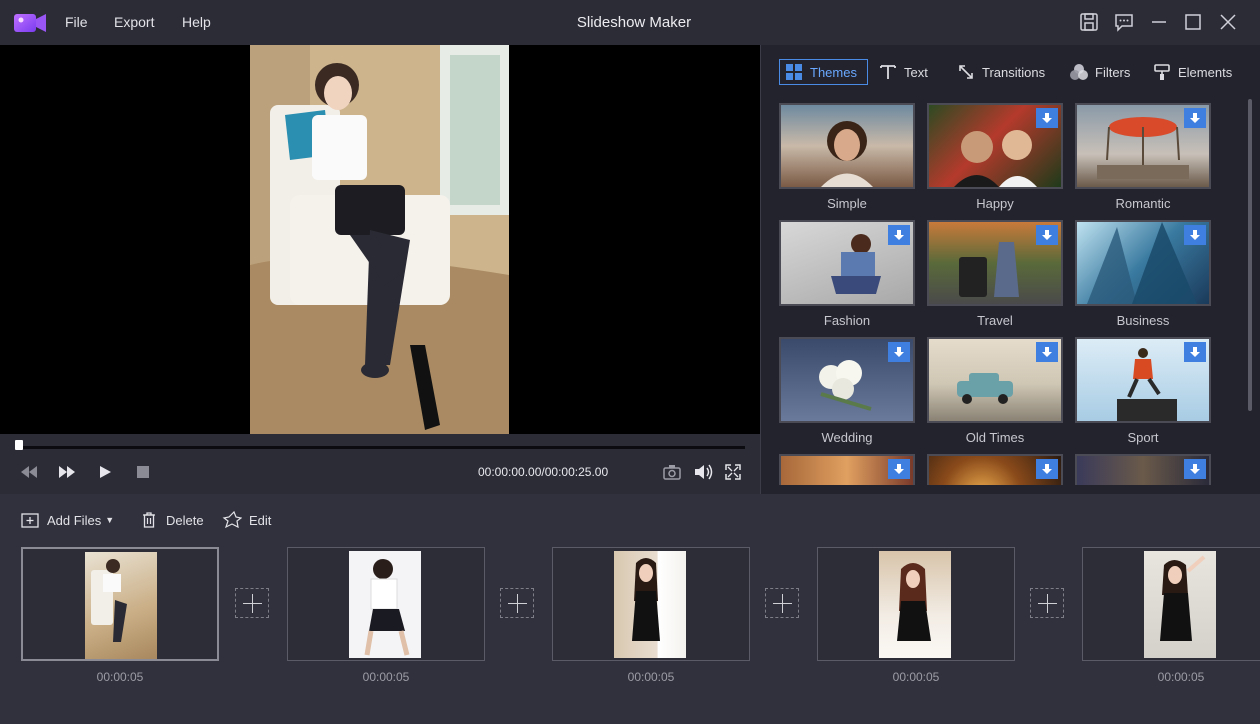 This screenshot has width=1260, height=724. I want to click on menu-file: File, so click(76, 22).